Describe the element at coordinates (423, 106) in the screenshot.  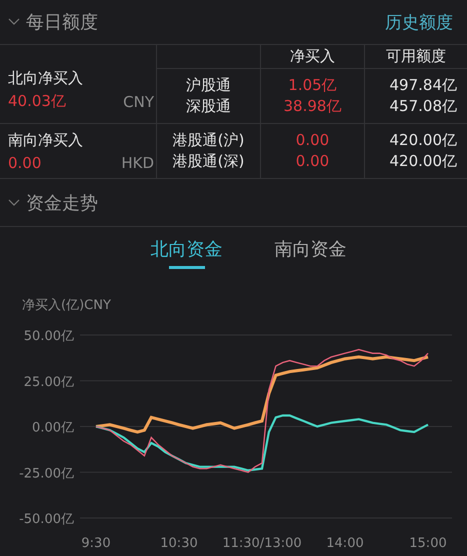
I see `available-quota: 457.08亿` at that location.